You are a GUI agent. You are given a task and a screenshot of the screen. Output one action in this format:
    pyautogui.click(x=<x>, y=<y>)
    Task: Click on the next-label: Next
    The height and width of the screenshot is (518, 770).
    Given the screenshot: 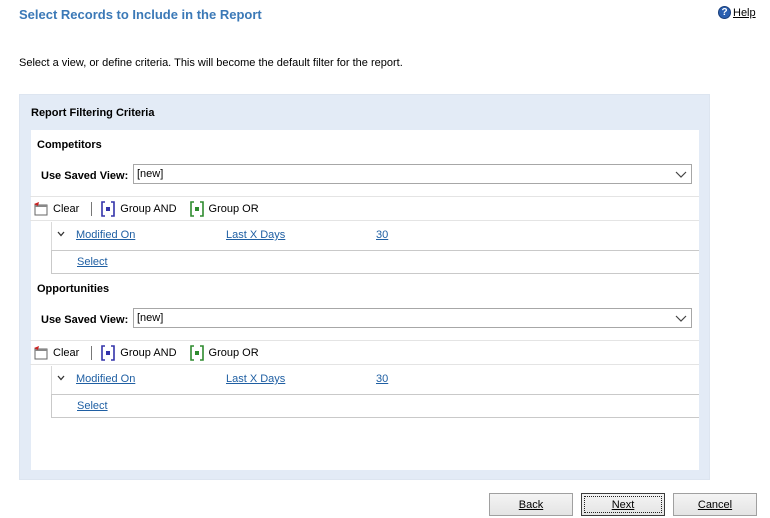 What is the action you would take?
    pyautogui.click(x=623, y=504)
    